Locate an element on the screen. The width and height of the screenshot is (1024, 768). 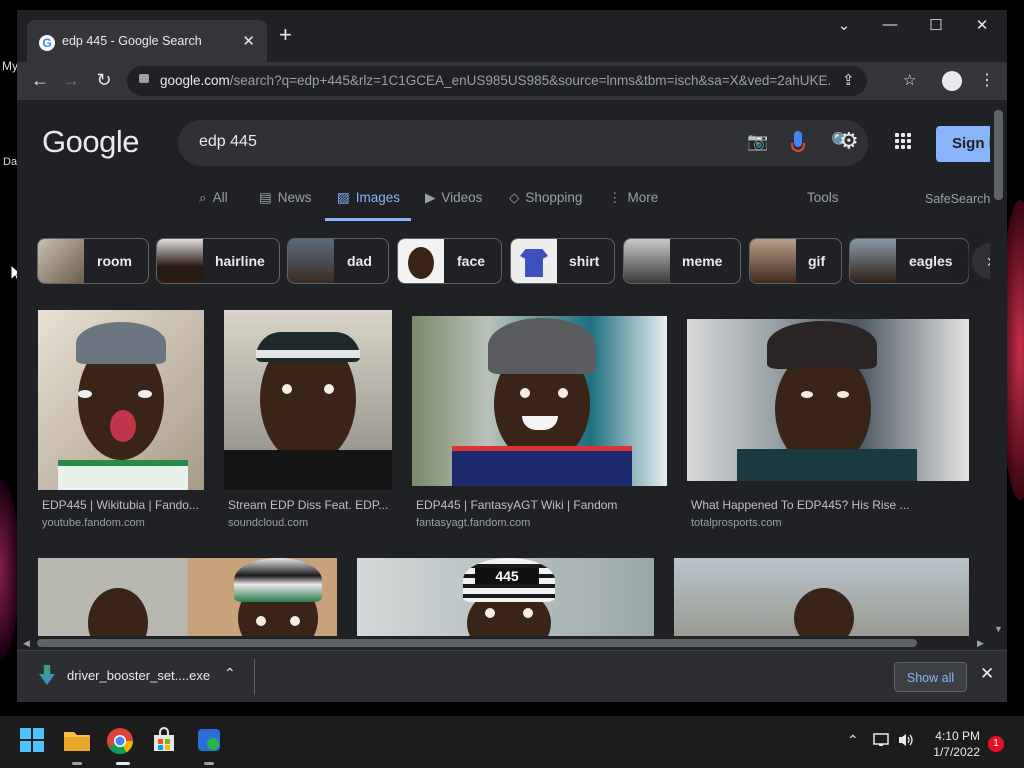
forward-arrow-icon: → is located at coordinates (71, 80).